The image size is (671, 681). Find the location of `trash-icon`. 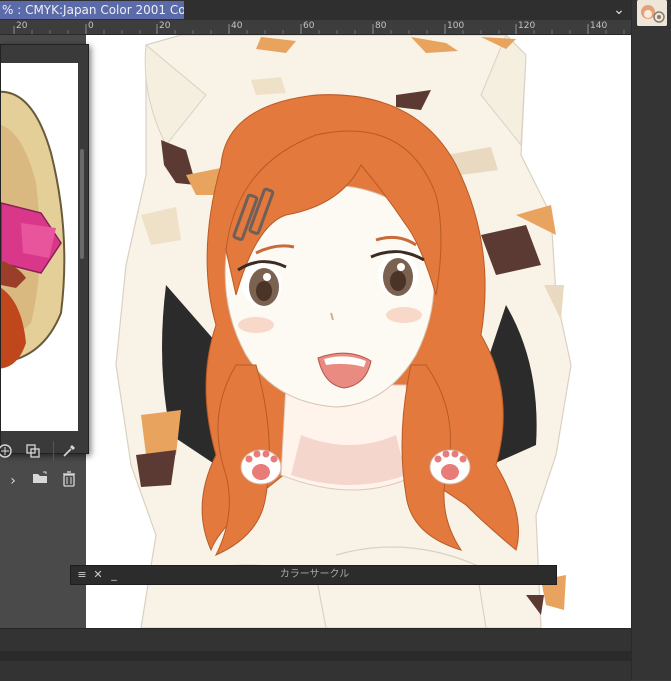

trash-icon is located at coordinates (69, 481).